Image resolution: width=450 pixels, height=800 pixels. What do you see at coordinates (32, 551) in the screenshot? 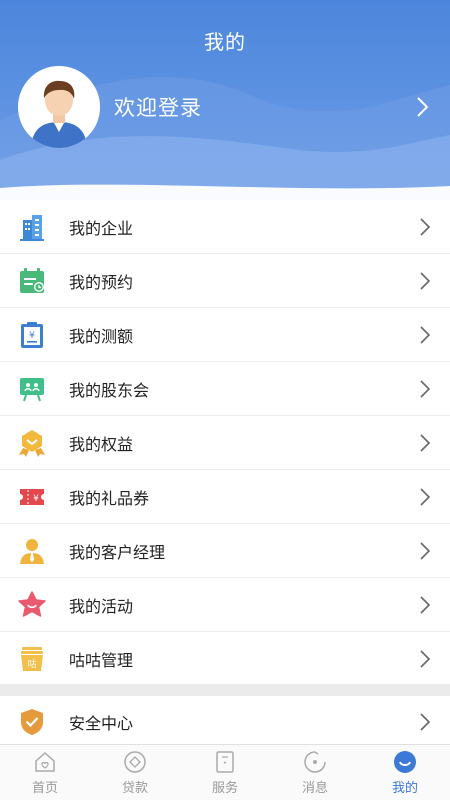
I see `manager-icon` at bounding box center [32, 551].